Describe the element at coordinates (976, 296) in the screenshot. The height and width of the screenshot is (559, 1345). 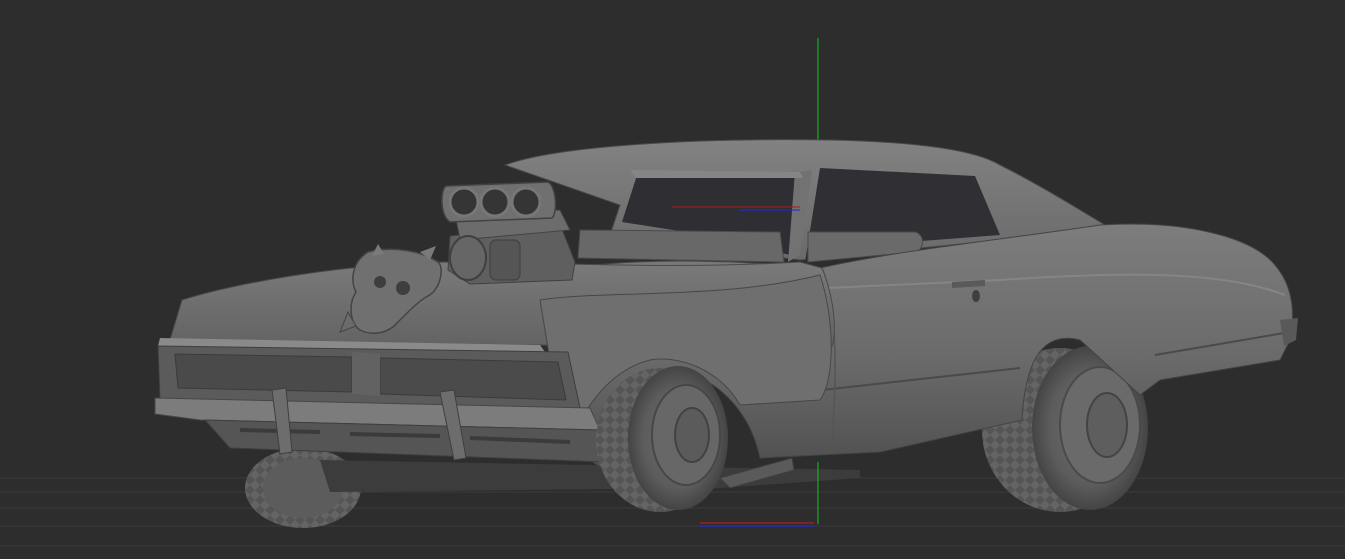
I see `door-lock` at that location.